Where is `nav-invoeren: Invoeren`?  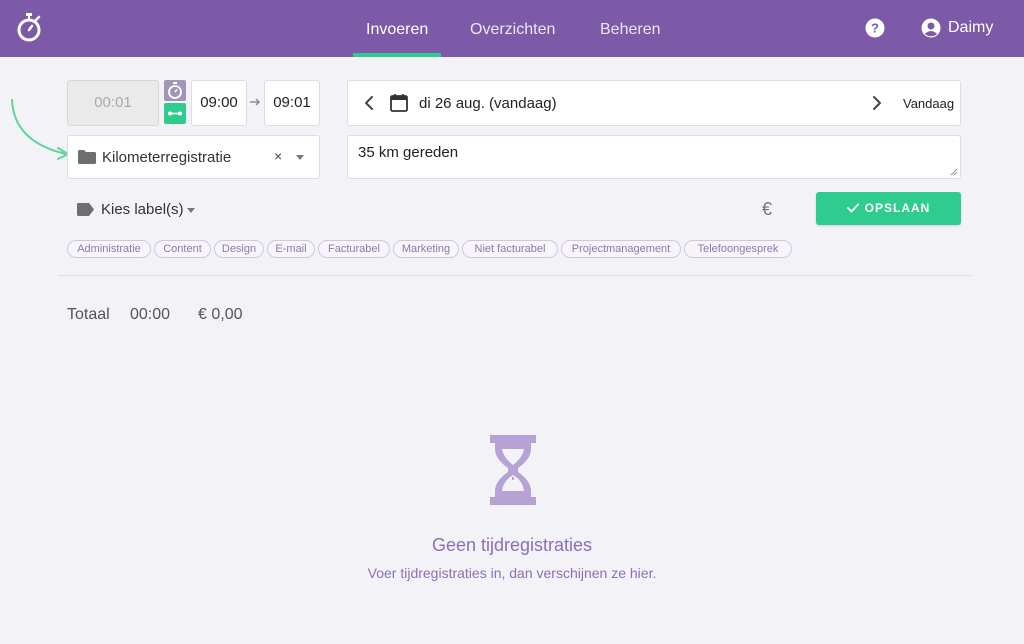
nav-invoeren: Invoeren is located at coordinates (397, 28).